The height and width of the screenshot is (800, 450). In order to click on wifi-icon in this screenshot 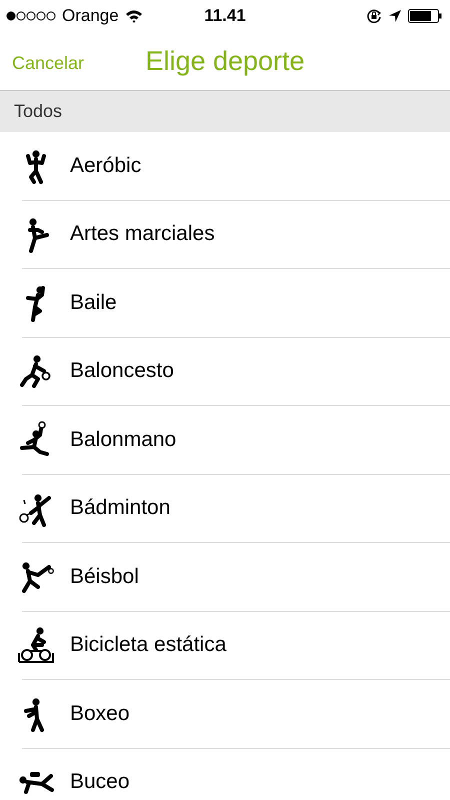, I will do `click(133, 16)`.